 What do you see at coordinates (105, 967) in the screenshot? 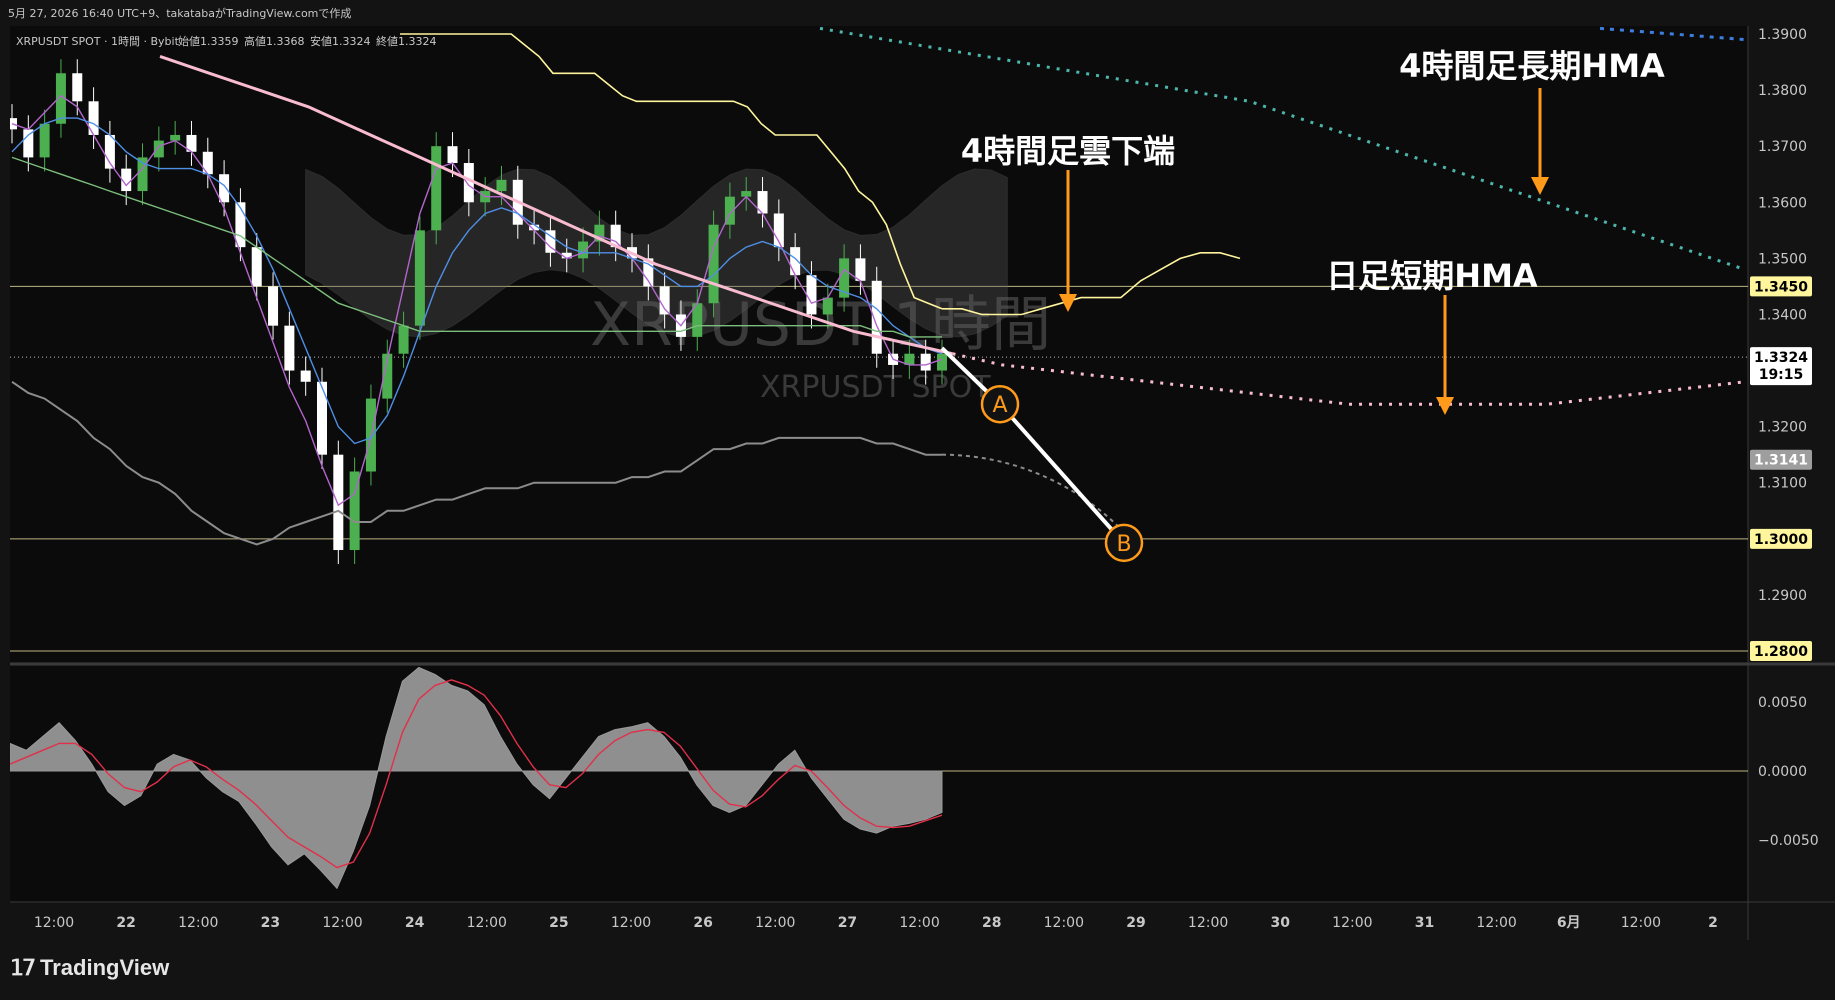
I see `tradingview-logo-text: TradingView` at bounding box center [105, 967].